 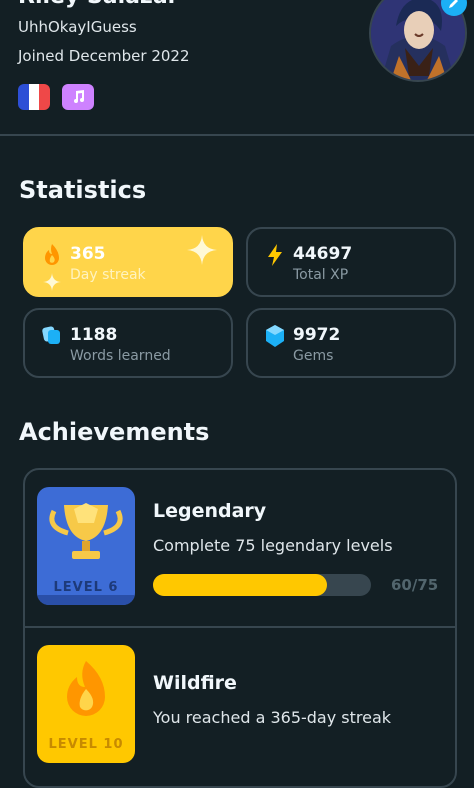 I want to click on profile-joined-date: Joined December 2022, so click(x=104, y=56).